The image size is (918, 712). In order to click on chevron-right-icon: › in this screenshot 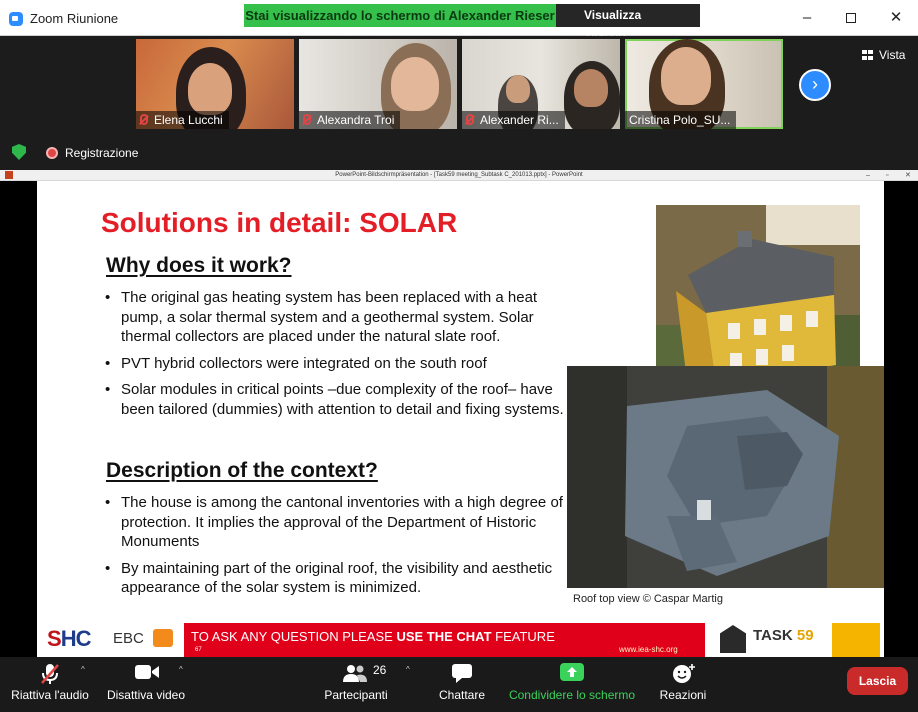, I will do `click(815, 84)`.